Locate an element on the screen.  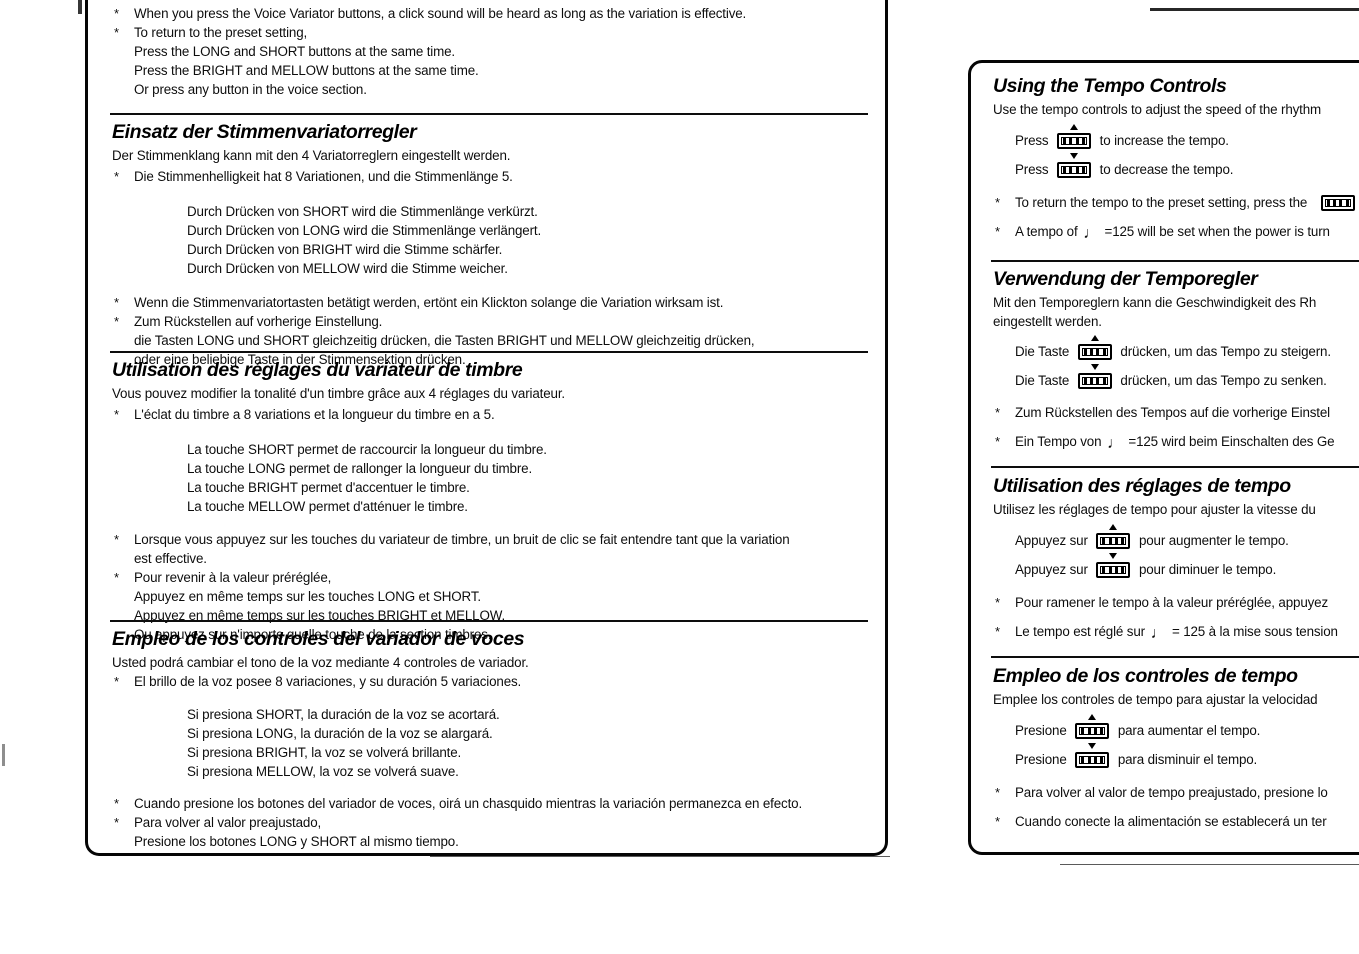
bullet-text-tail: =125 will be set when the power is turn is located at coordinates (1217, 231).